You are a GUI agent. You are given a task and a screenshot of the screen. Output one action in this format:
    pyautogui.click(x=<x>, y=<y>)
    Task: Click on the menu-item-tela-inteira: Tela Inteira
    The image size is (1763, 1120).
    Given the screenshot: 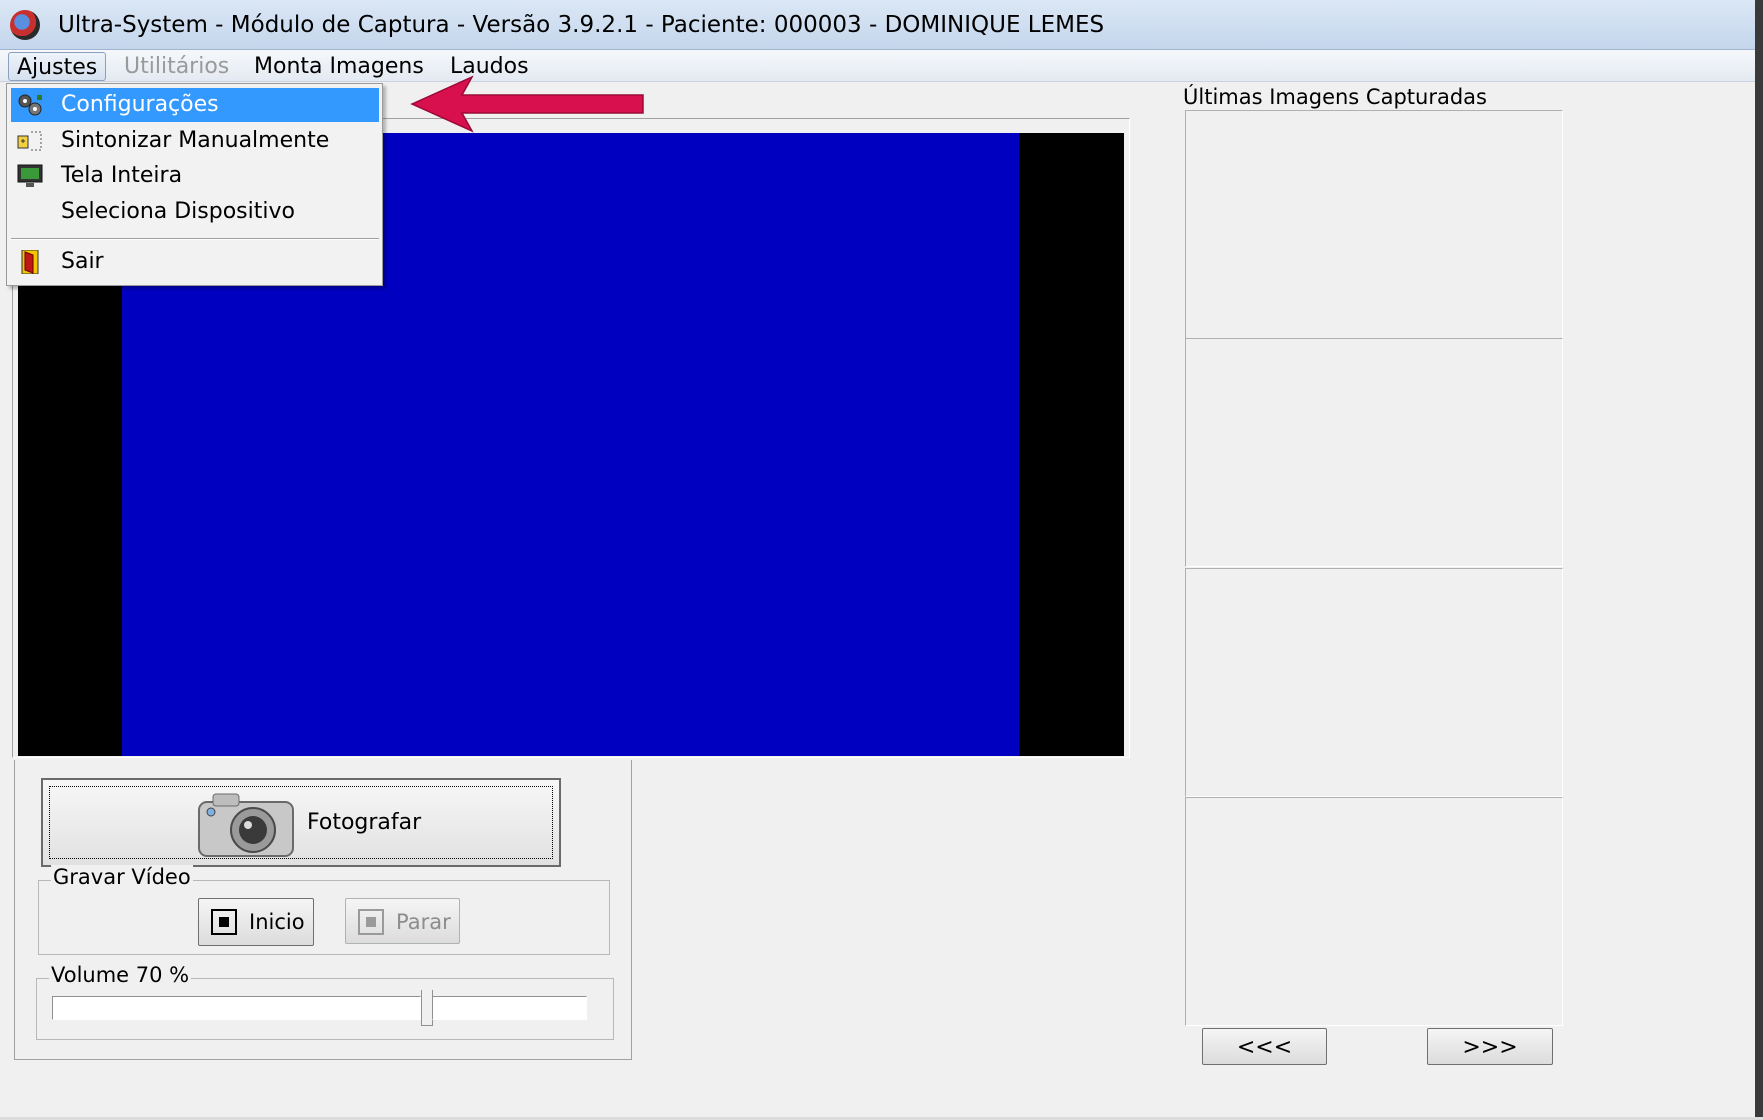 What is the action you would take?
    pyautogui.click(x=195, y=176)
    